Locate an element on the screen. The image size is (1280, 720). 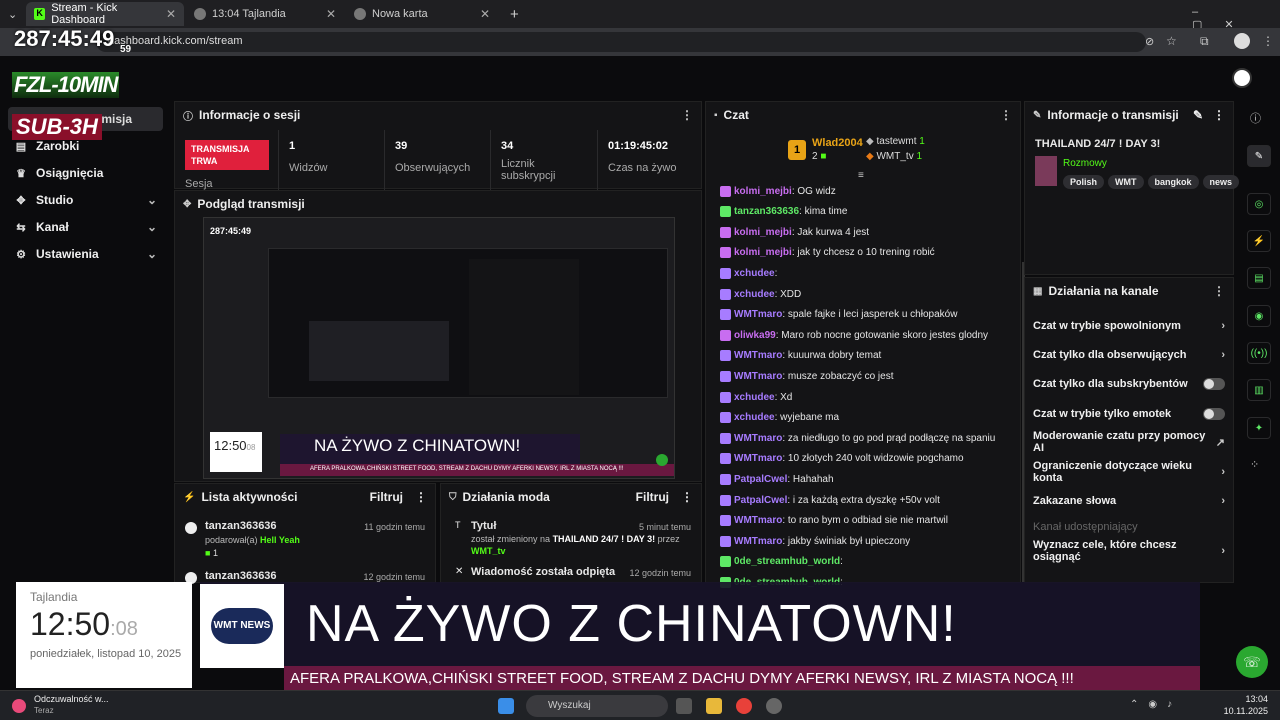
bookmark-star-icon: ☆ is located at coordinates (1171, 41).